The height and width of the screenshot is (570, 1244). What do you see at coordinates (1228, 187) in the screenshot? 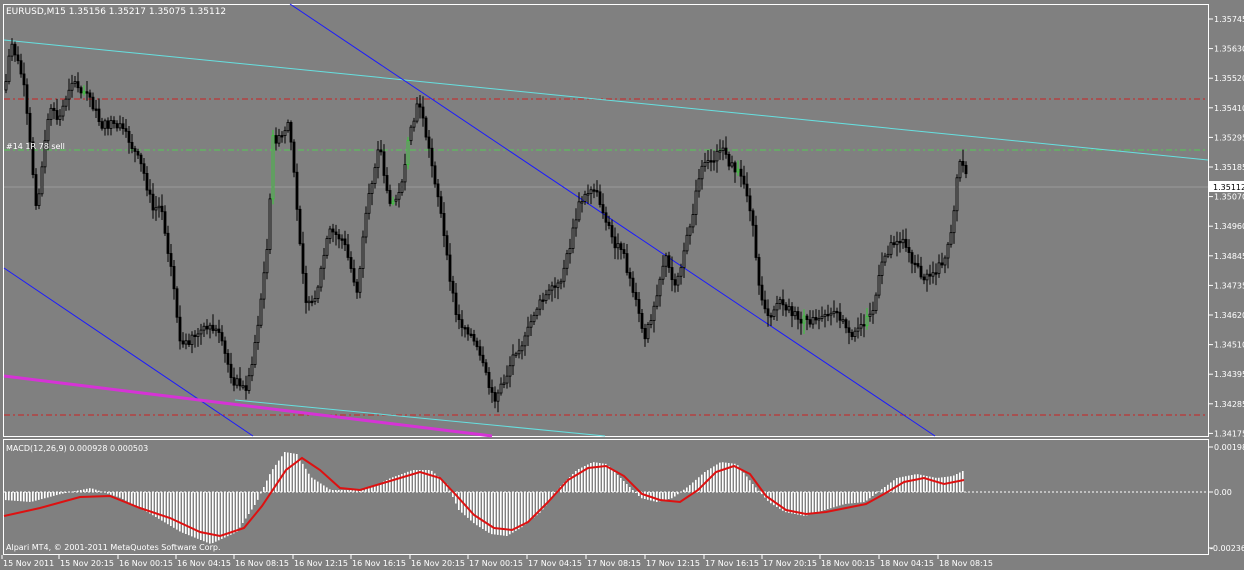
I see `current-price-label: 1.35112` at bounding box center [1228, 187].